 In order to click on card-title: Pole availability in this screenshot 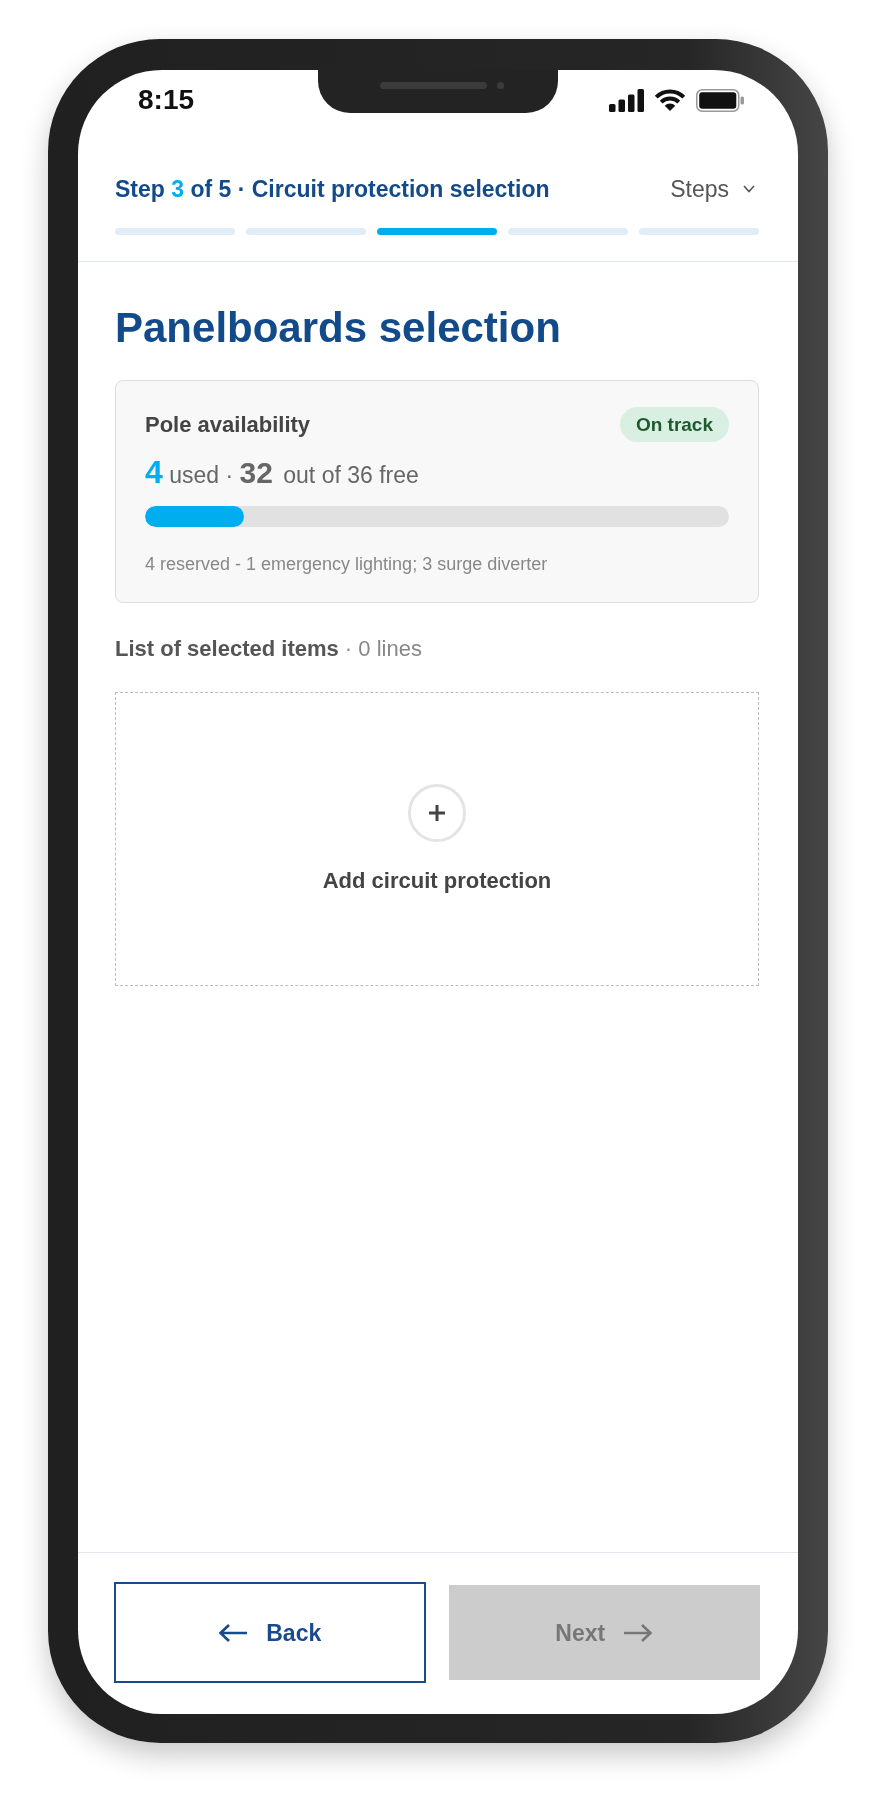, I will do `click(228, 424)`.